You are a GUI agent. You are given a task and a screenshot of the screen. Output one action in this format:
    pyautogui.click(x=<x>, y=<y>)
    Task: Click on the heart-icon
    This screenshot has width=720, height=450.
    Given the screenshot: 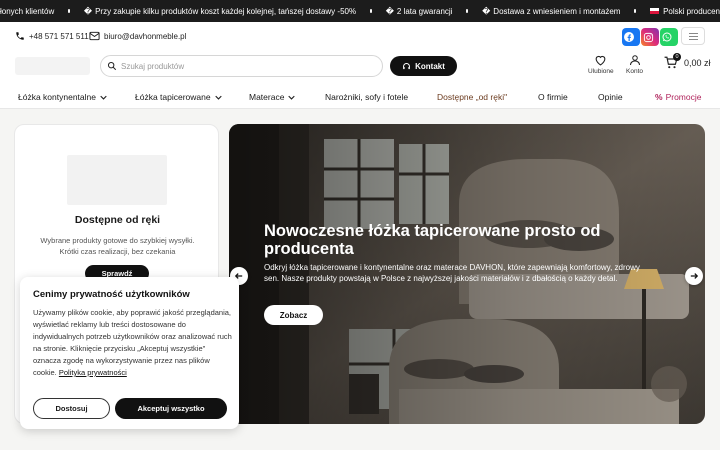 What is the action you would take?
    pyautogui.click(x=600, y=60)
    